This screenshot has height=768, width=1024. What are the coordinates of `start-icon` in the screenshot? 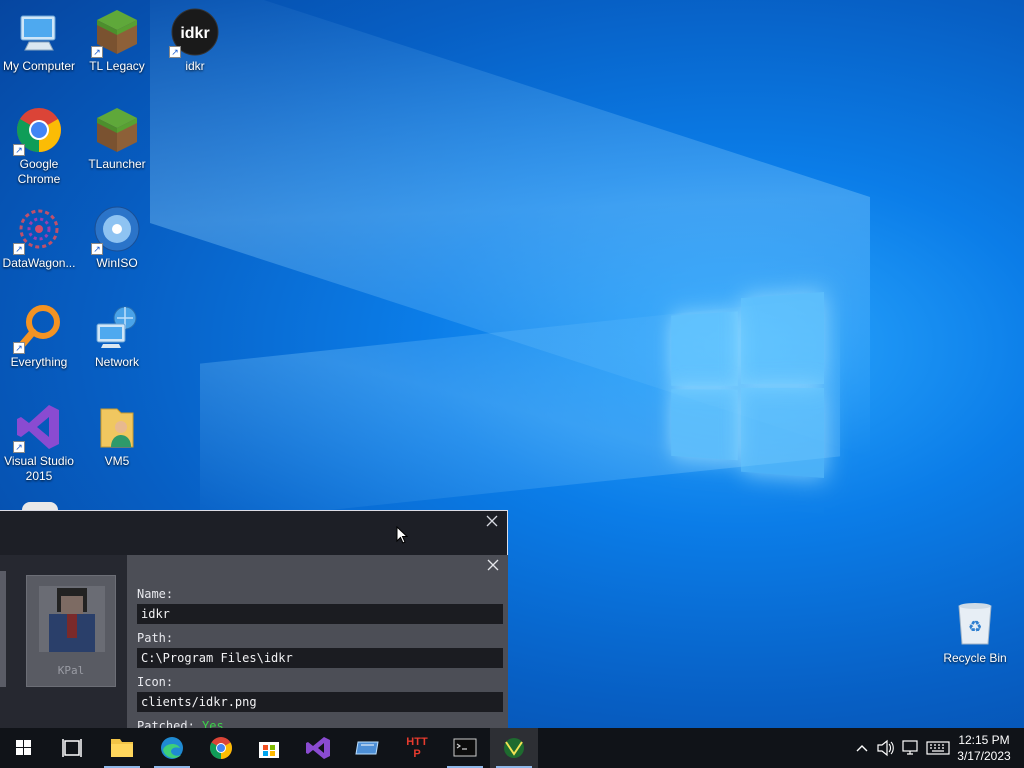 It's located at (23, 747).